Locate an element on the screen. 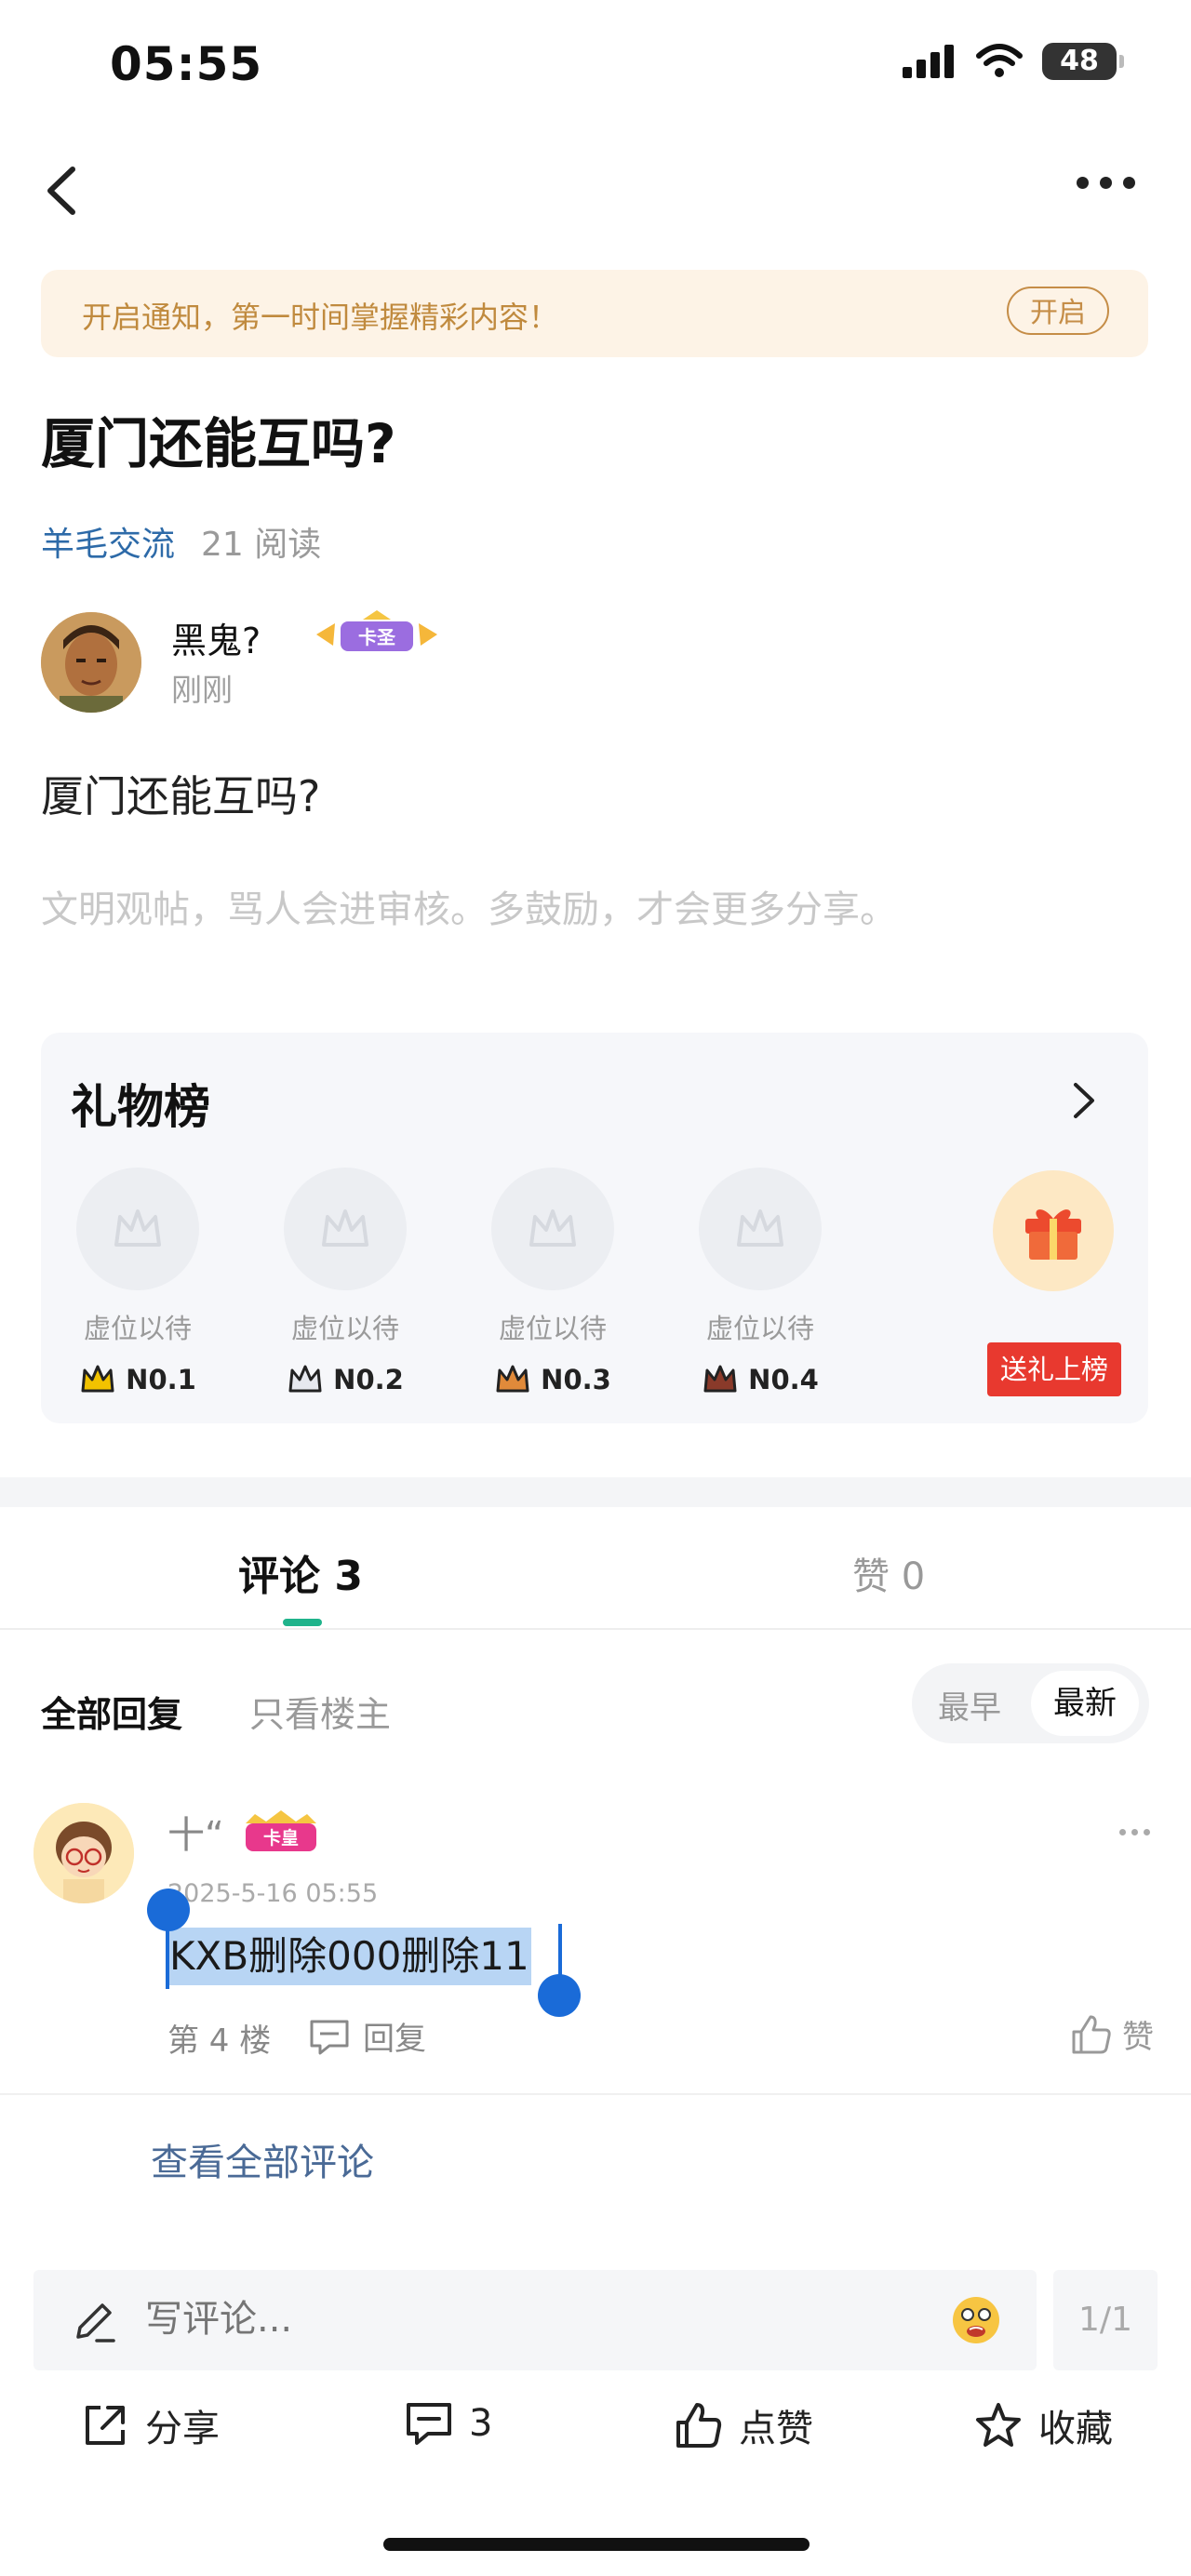  tabs-divider is located at coordinates (595, 1629).